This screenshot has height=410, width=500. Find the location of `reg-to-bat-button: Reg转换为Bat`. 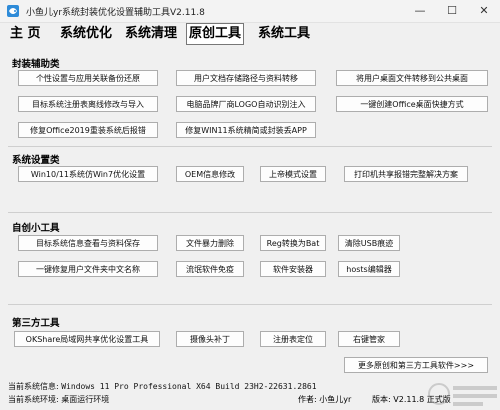

reg-to-bat-button: Reg转换为Bat is located at coordinates (293, 243).